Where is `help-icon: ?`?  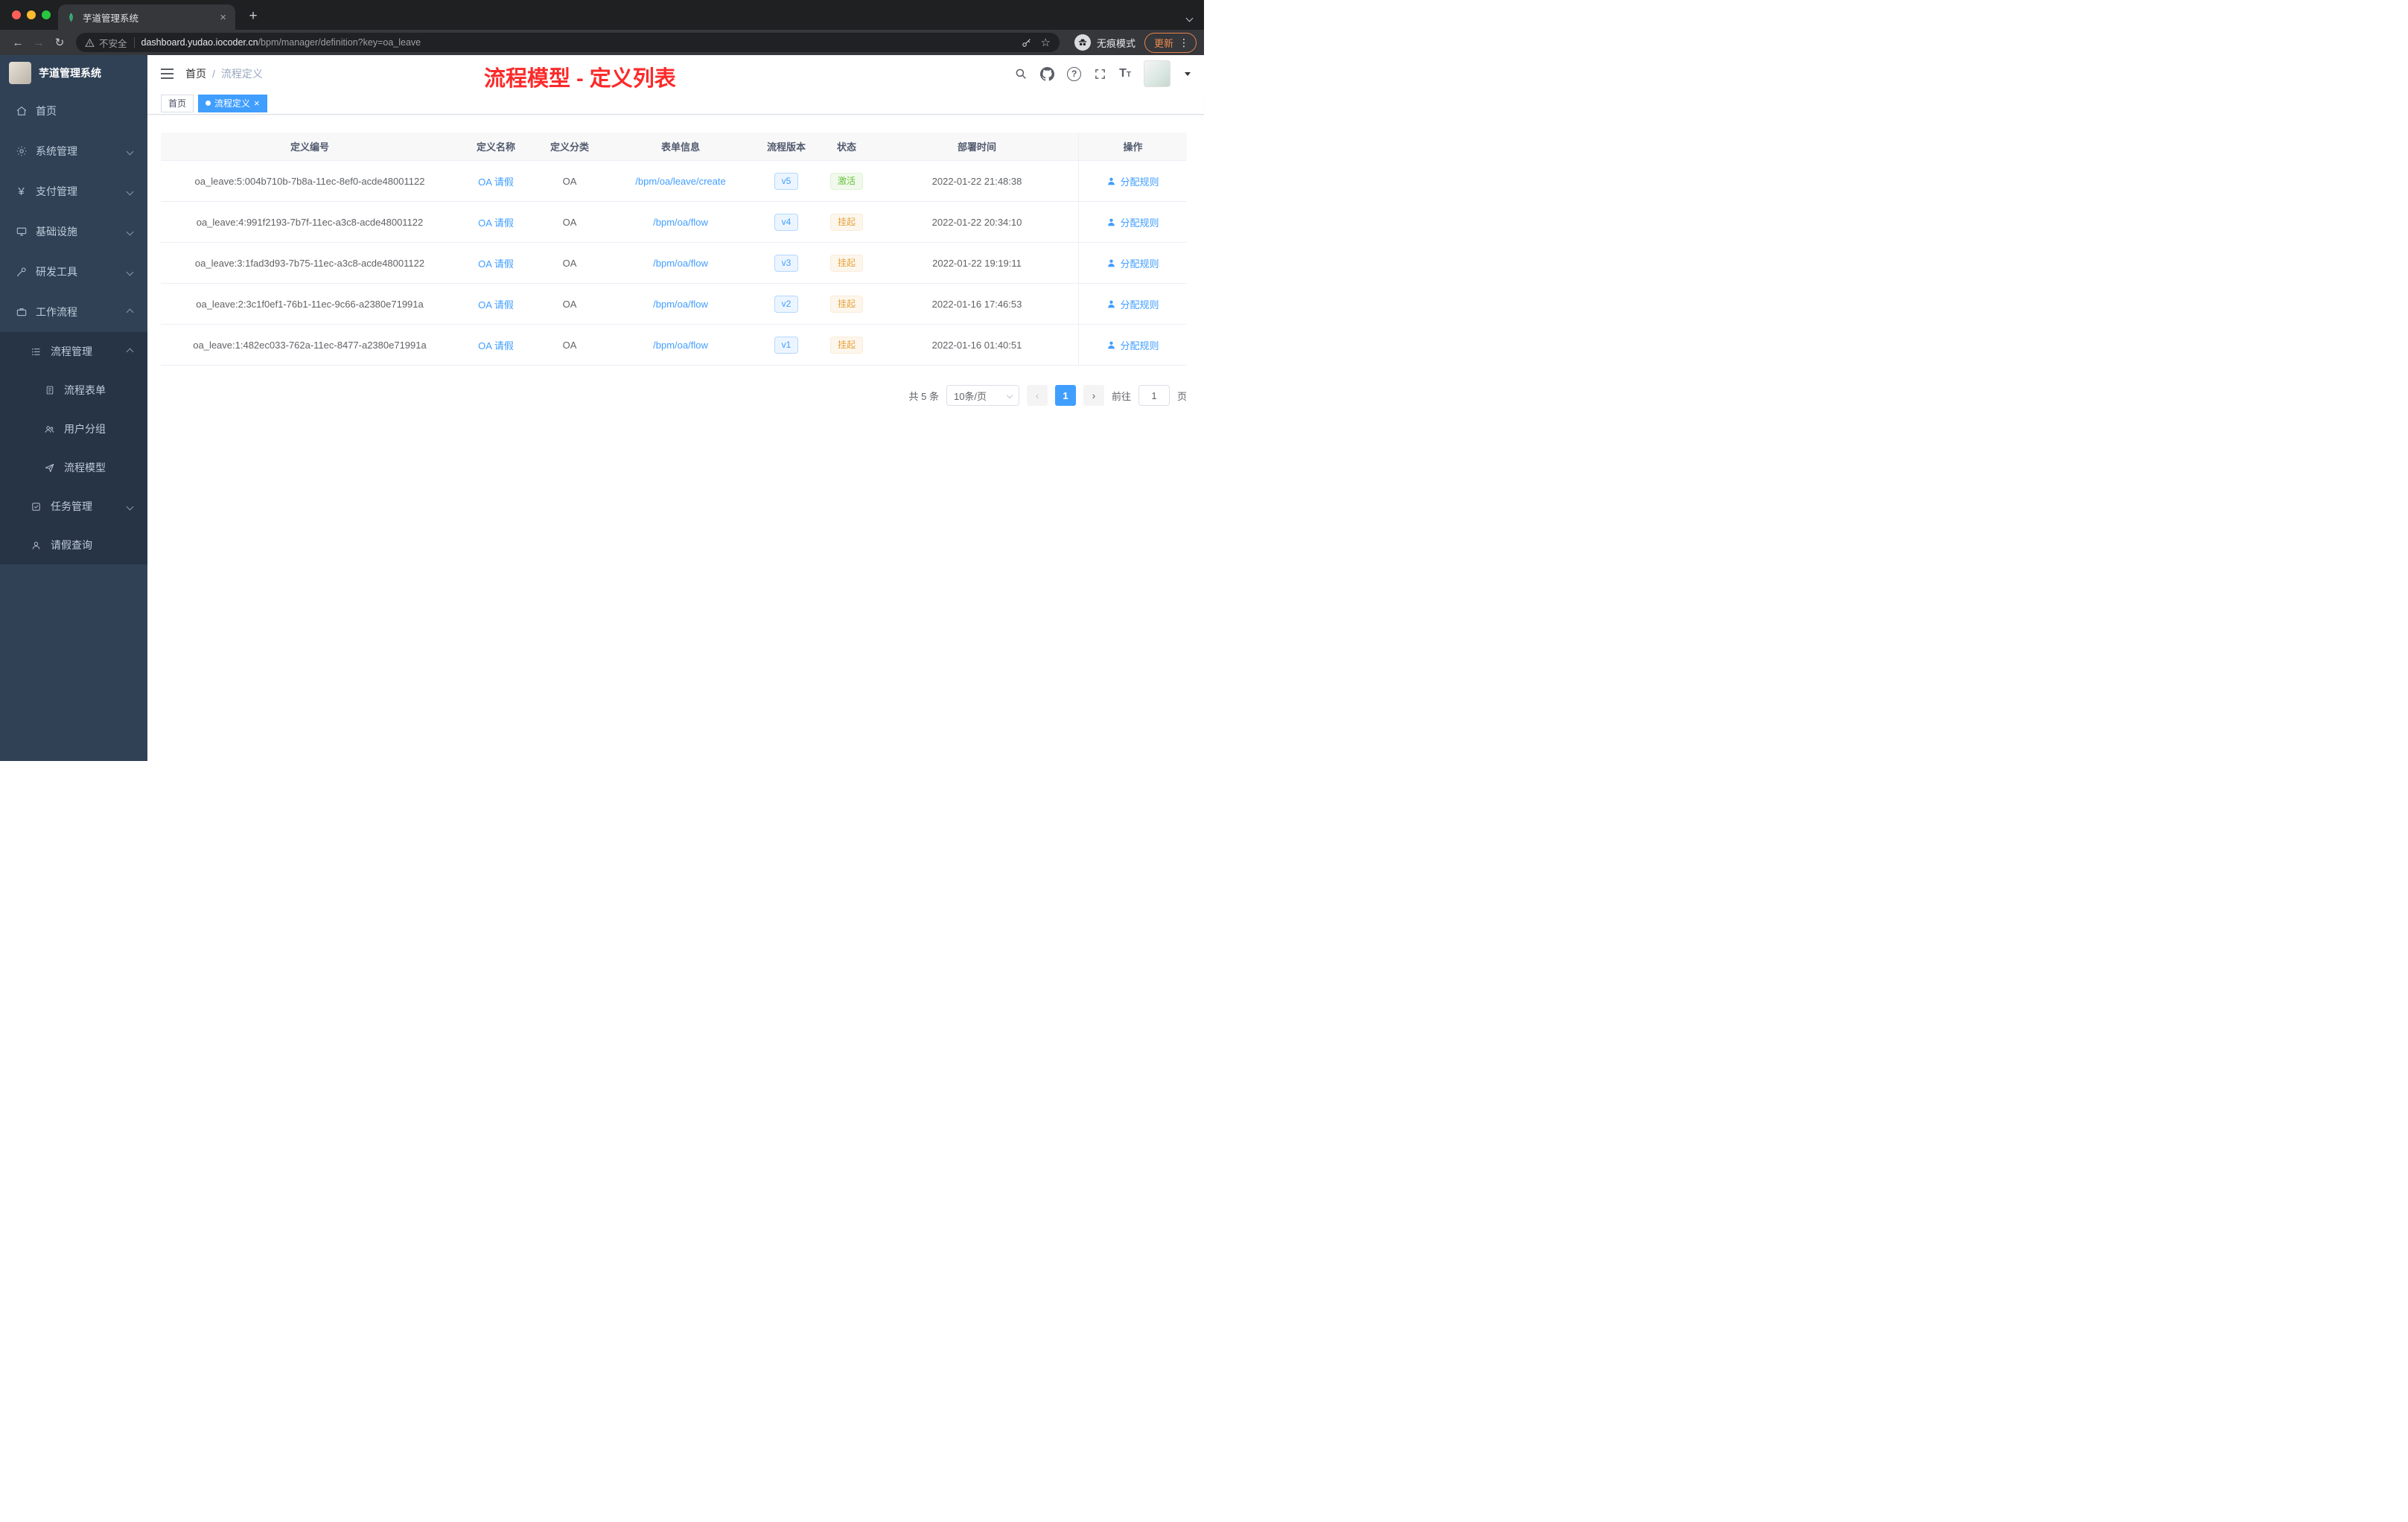 help-icon: ? is located at coordinates (1074, 73).